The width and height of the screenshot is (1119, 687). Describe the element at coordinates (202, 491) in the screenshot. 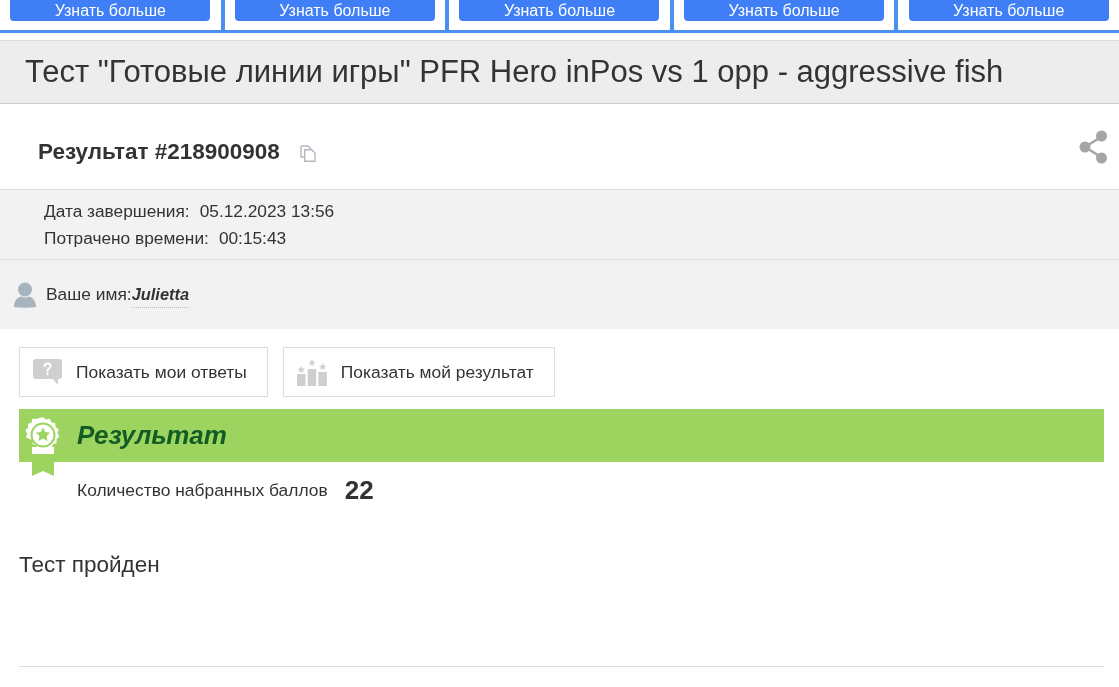

I see `score-label: Количество набранных баллов` at that location.